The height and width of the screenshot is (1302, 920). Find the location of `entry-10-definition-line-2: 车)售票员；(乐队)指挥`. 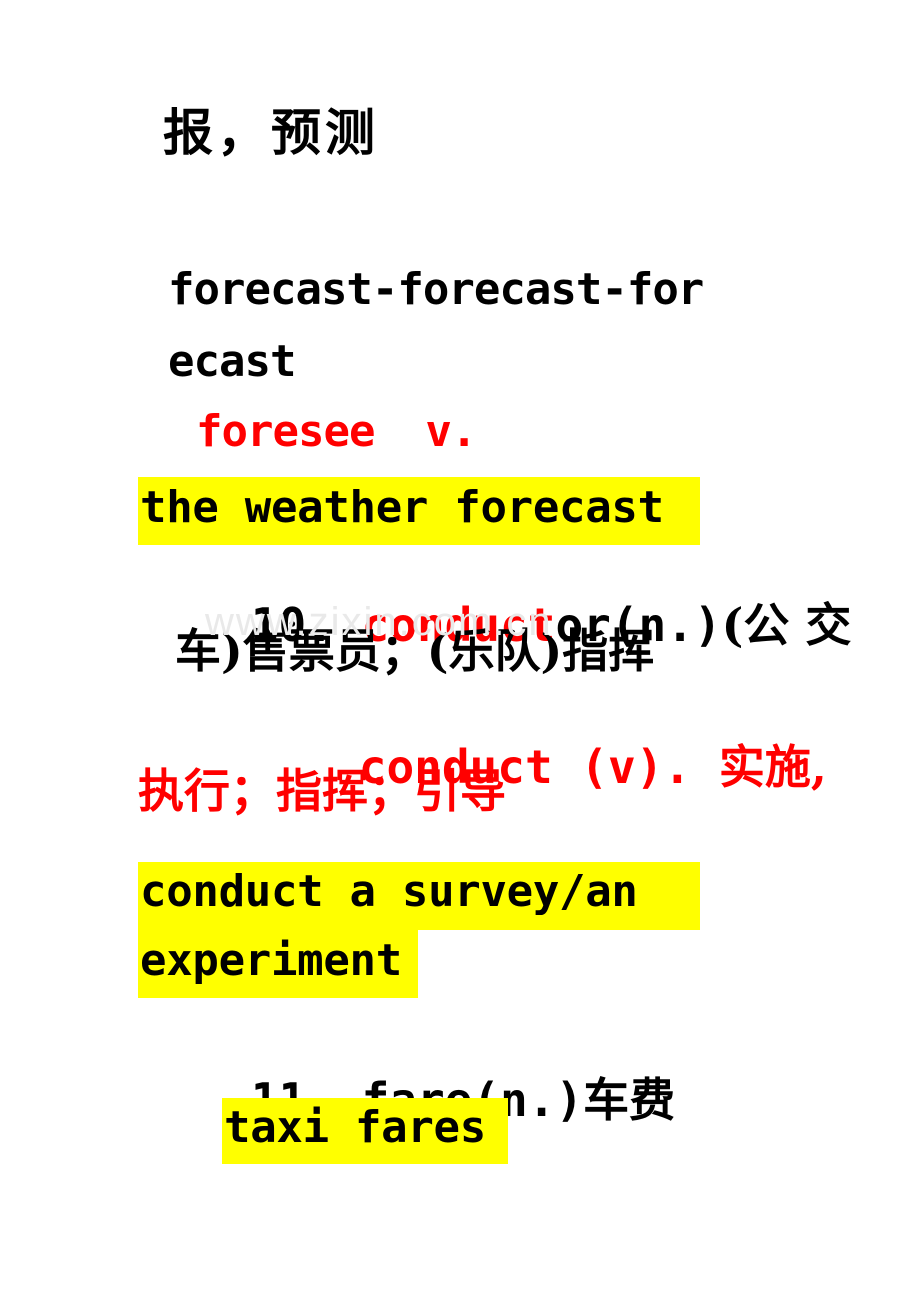

entry-10-definition-line-2: 车)售票员；(乐队)指挥 is located at coordinates (415, 651).